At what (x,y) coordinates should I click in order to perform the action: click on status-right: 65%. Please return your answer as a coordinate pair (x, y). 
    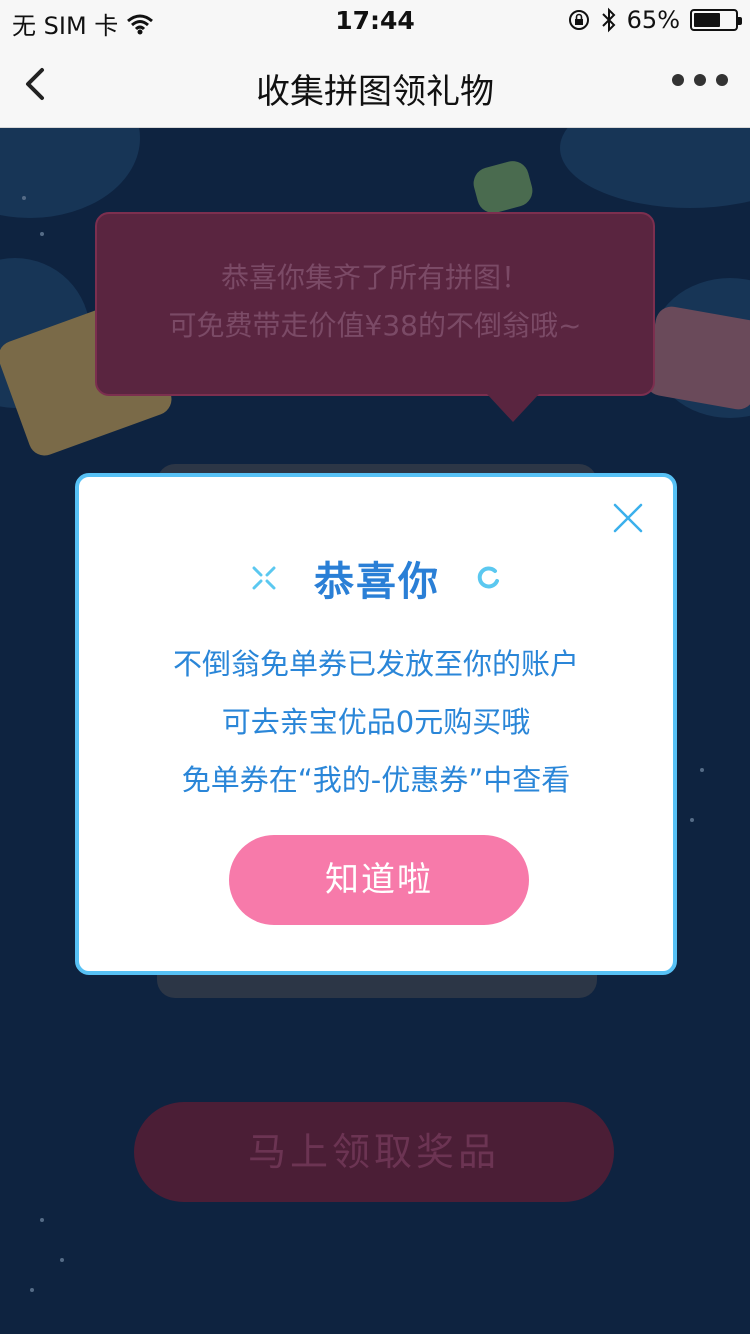
    Looking at the image, I should click on (654, 20).